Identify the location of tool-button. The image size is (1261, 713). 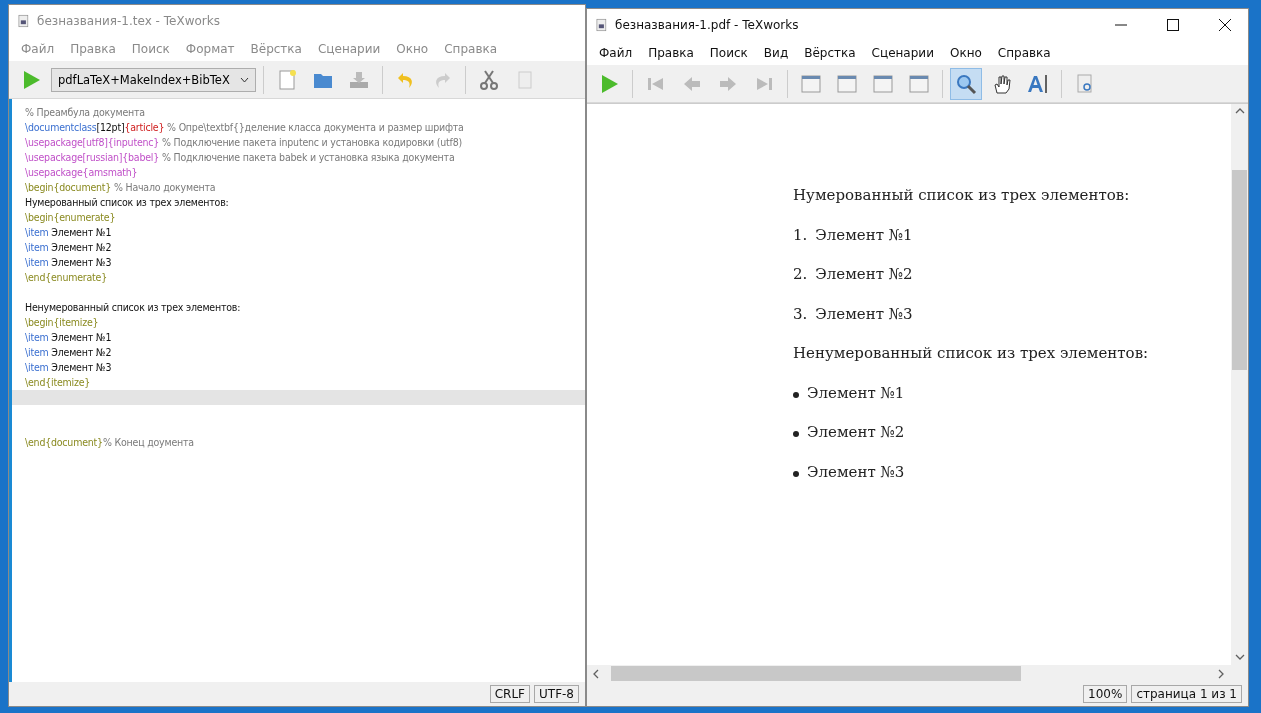
(966, 83).